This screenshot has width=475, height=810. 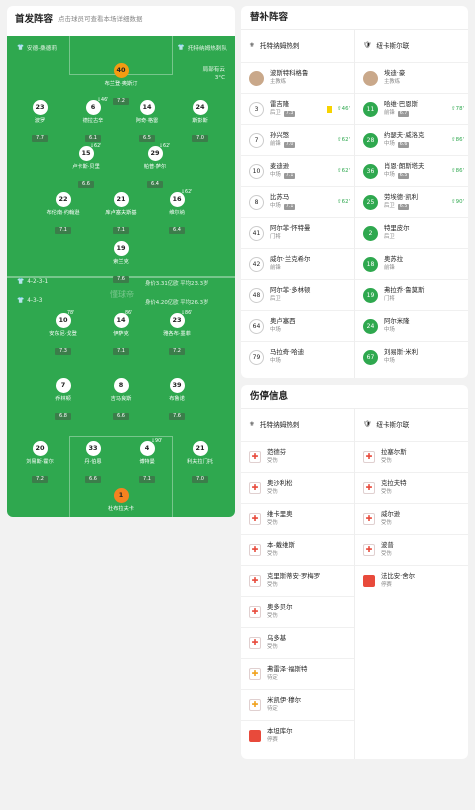 I want to click on injury-row: ✚ 米凯伊·穆尔 待定, so click(x=297, y=704).